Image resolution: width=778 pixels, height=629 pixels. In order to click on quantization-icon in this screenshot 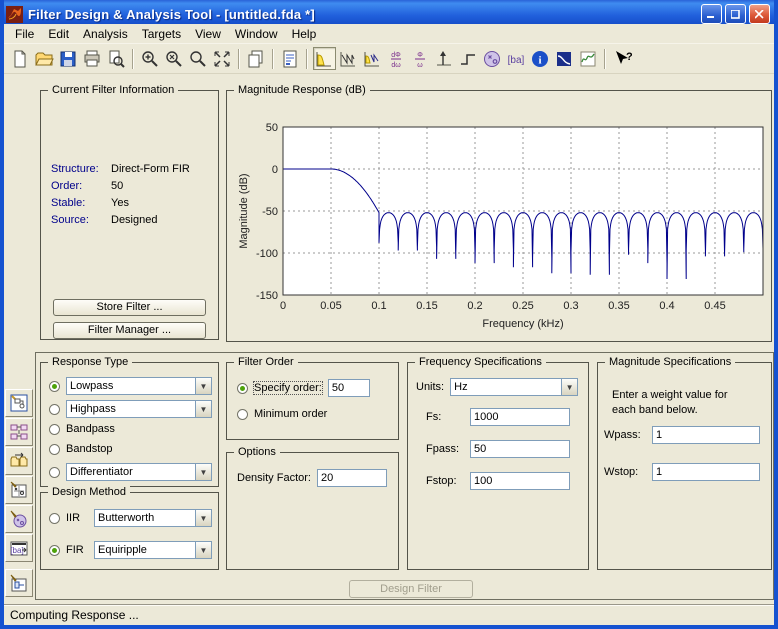, I will do `click(19, 519)`.